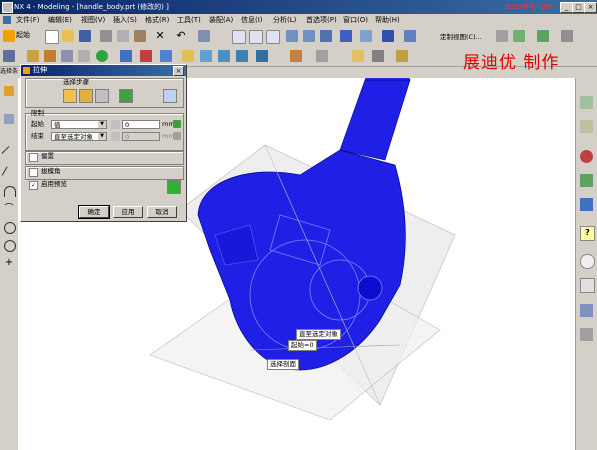  What do you see at coordinates (262, 56) in the screenshot?
I see `mirror-icon` at bounding box center [262, 56].